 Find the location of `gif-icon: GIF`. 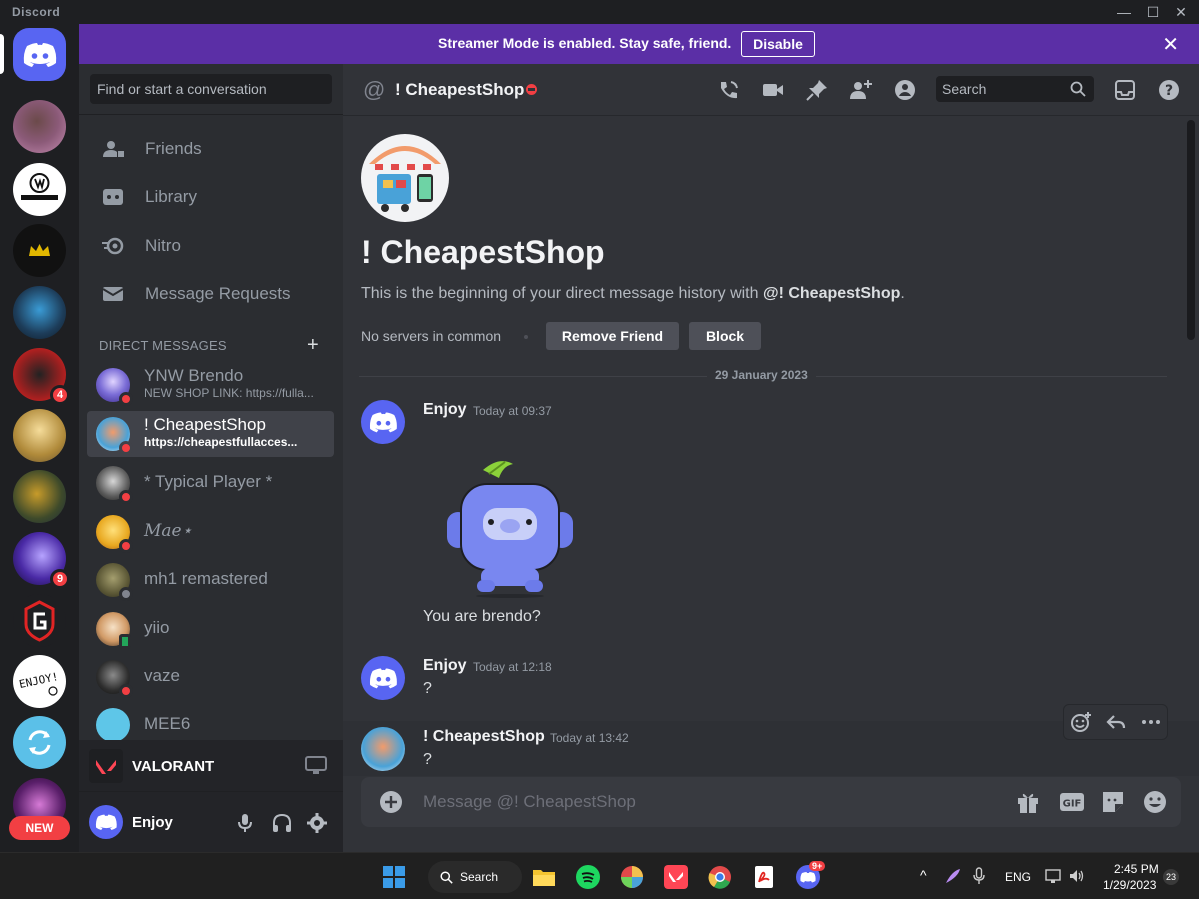

gif-icon: GIF is located at coordinates (1072, 802).